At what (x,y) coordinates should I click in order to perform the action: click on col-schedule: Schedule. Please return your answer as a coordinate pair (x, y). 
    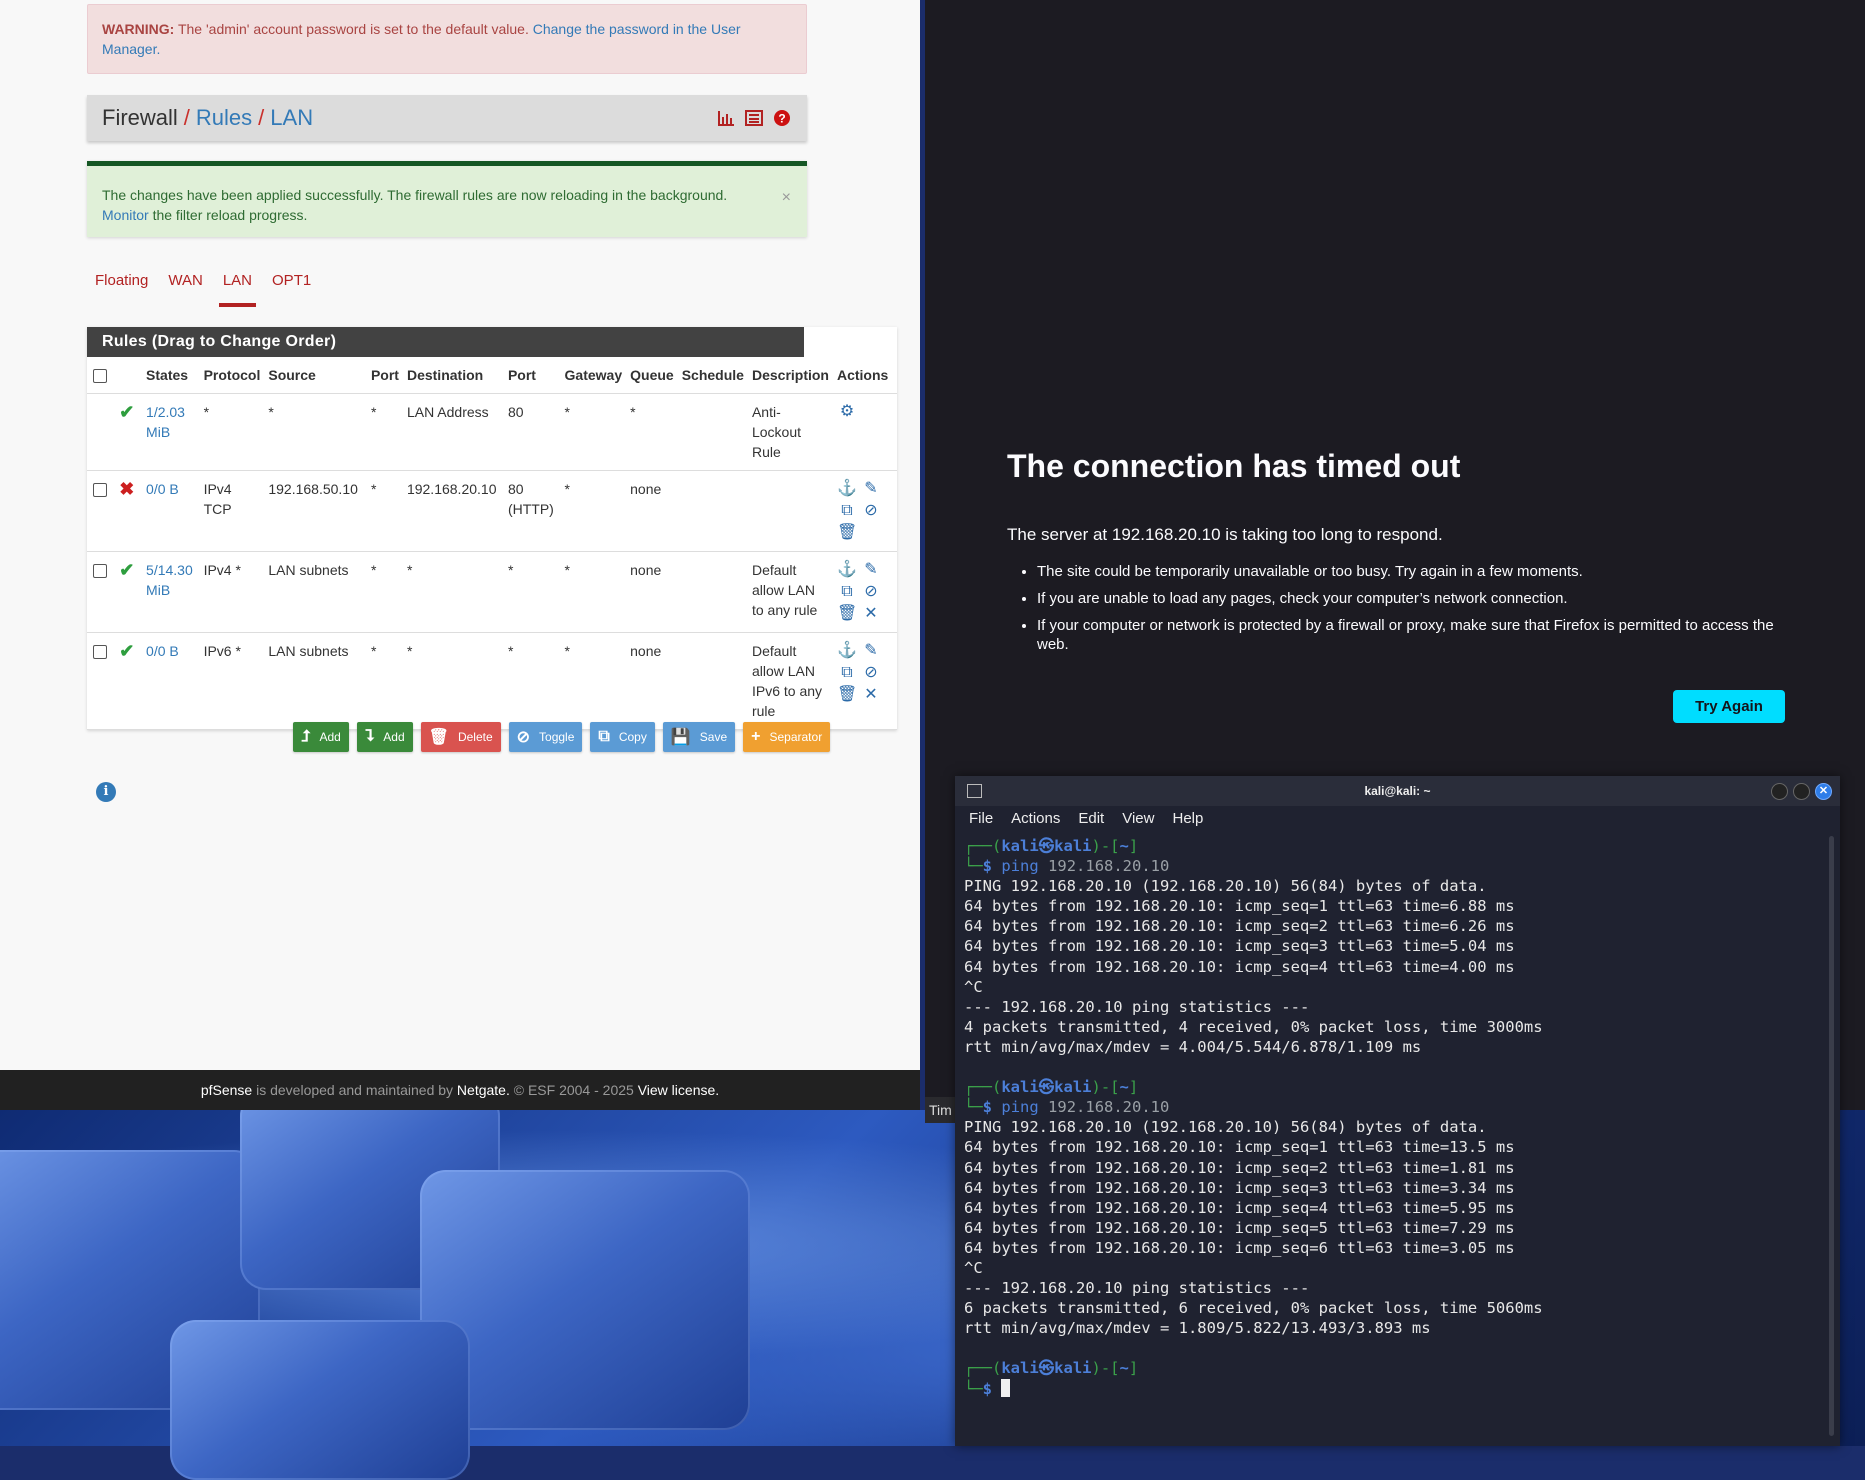
    Looking at the image, I should click on (712, 375).